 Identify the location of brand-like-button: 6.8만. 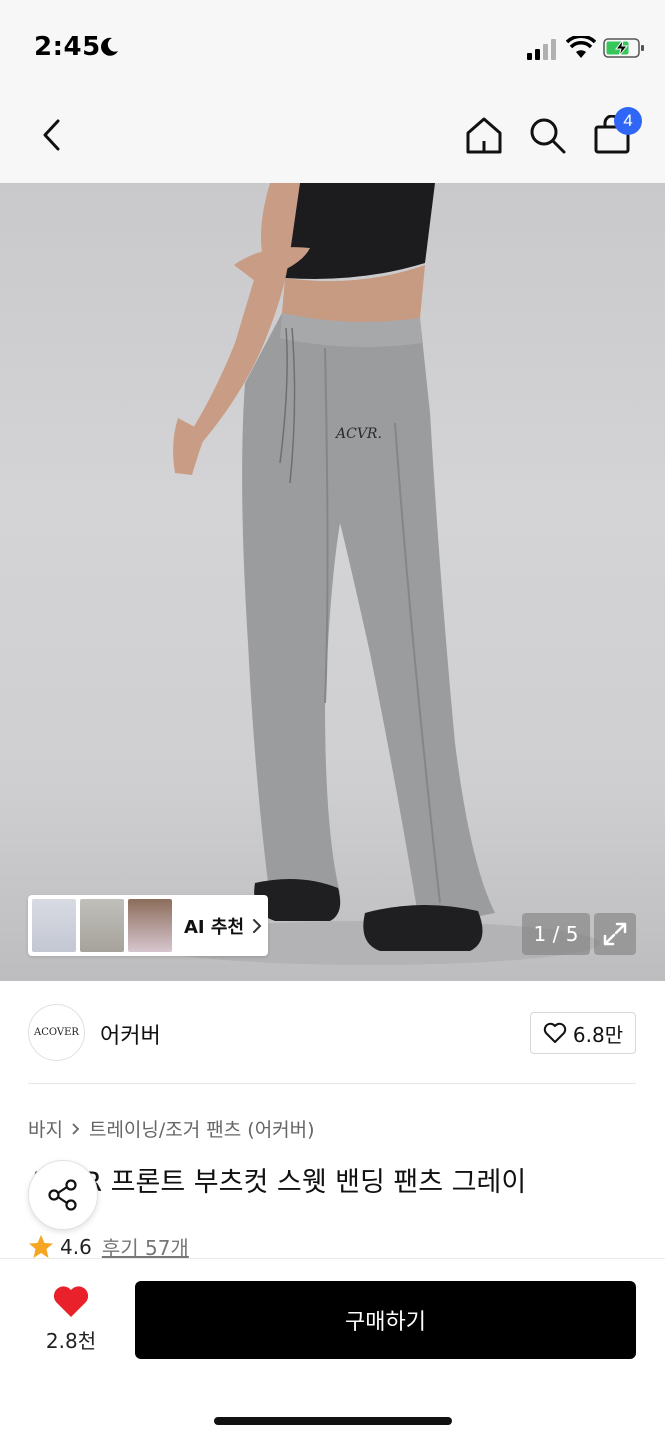
(583, 1033).